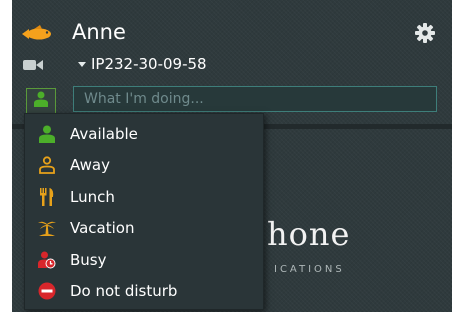 The height and width of the screenshot is (312, 454). I want to click on status-option-label: Busy, so click(88, 259).